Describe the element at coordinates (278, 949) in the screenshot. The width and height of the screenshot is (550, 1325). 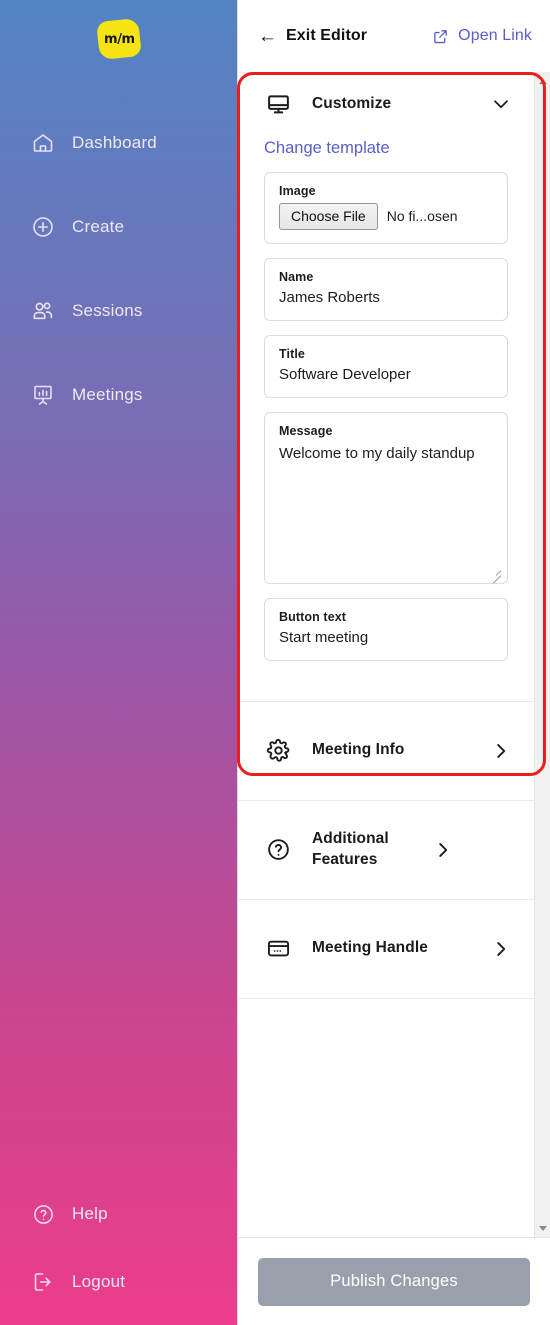
I see `card-icon` at that location.